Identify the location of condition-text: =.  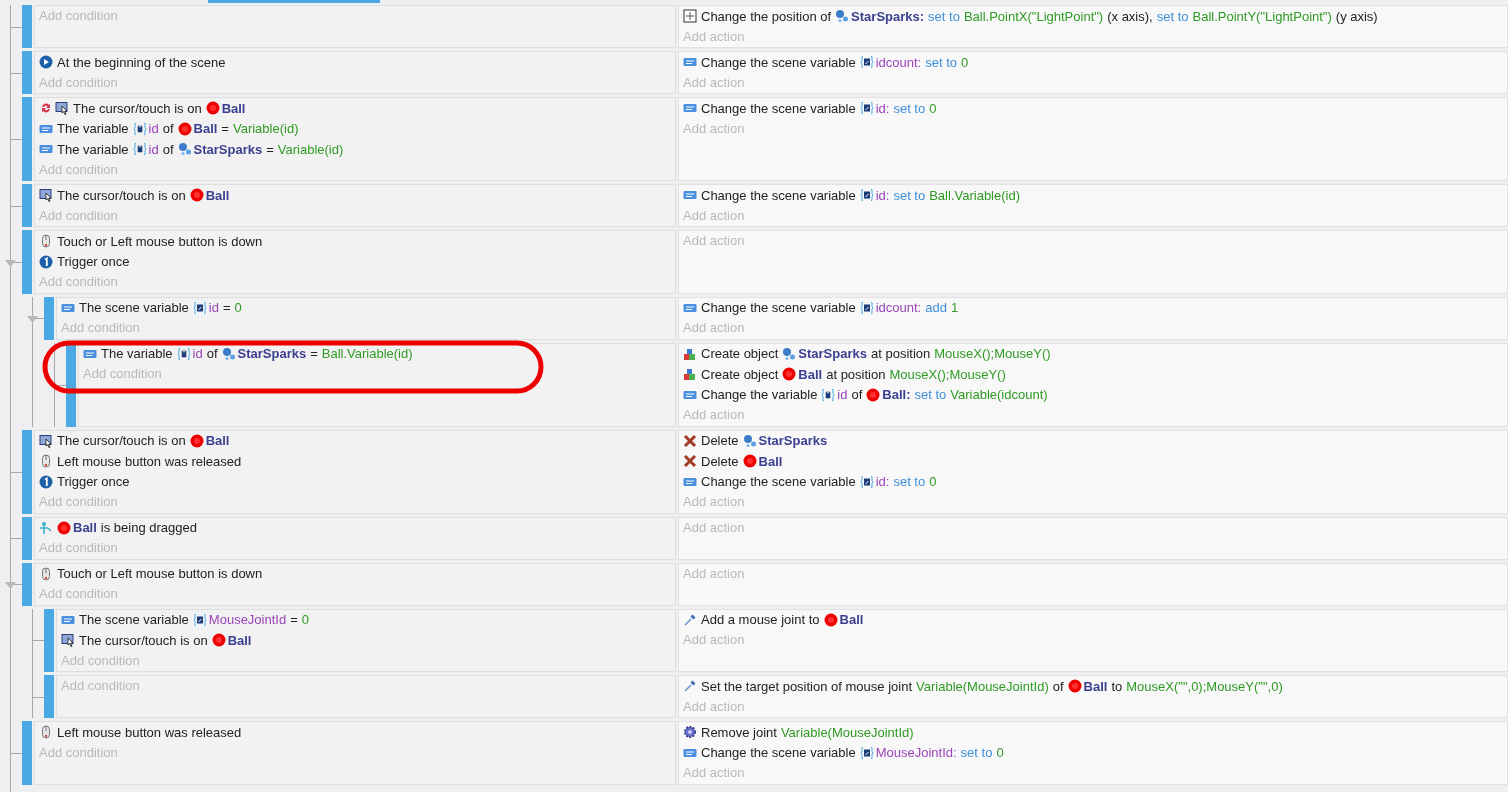
(270, 149).